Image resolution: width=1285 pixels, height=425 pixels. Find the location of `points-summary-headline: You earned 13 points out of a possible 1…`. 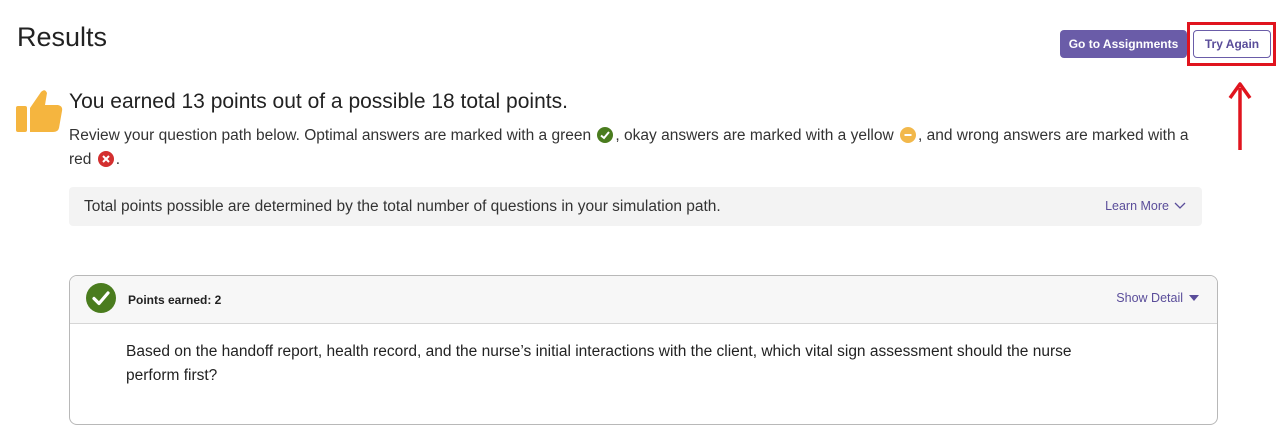

points-summary-headline: You earned 13 points out of a possible 1… is located at coordinates (318, 101).